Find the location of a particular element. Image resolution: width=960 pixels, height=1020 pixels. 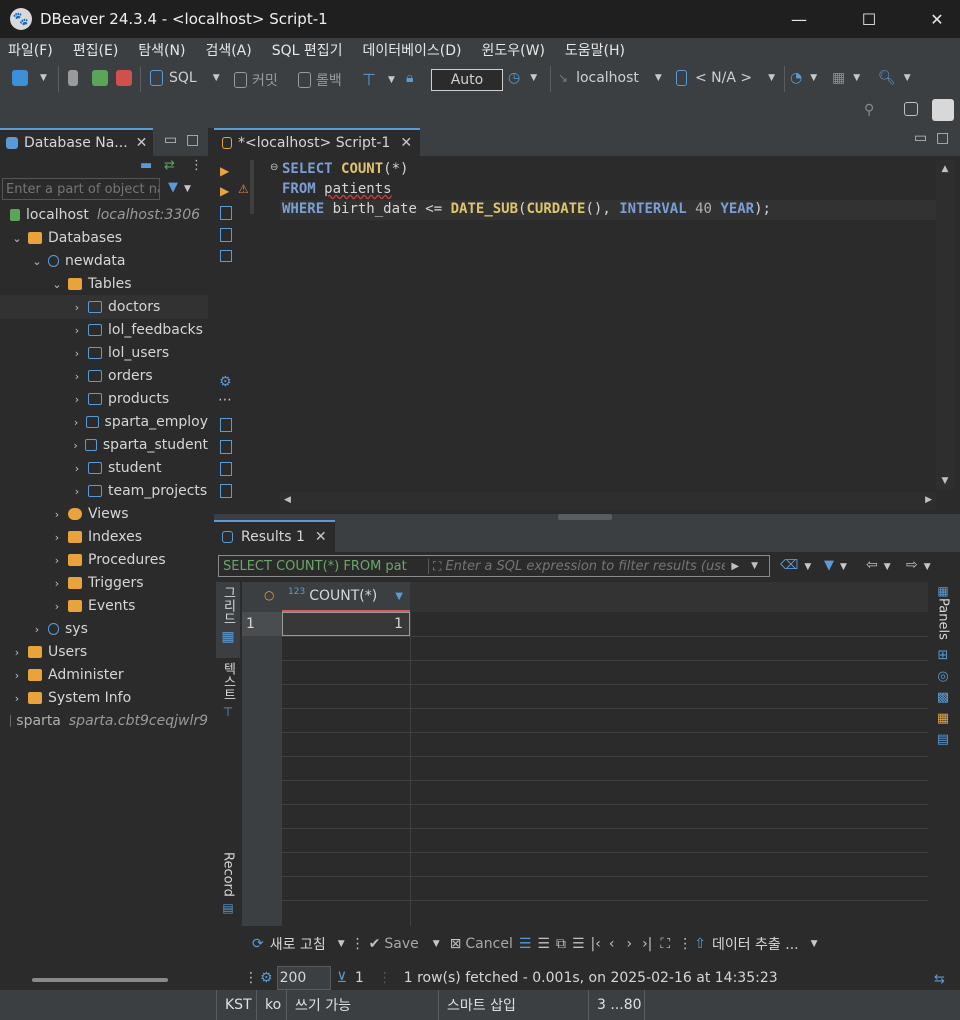

import-icon is located at coordinates (226, 447).